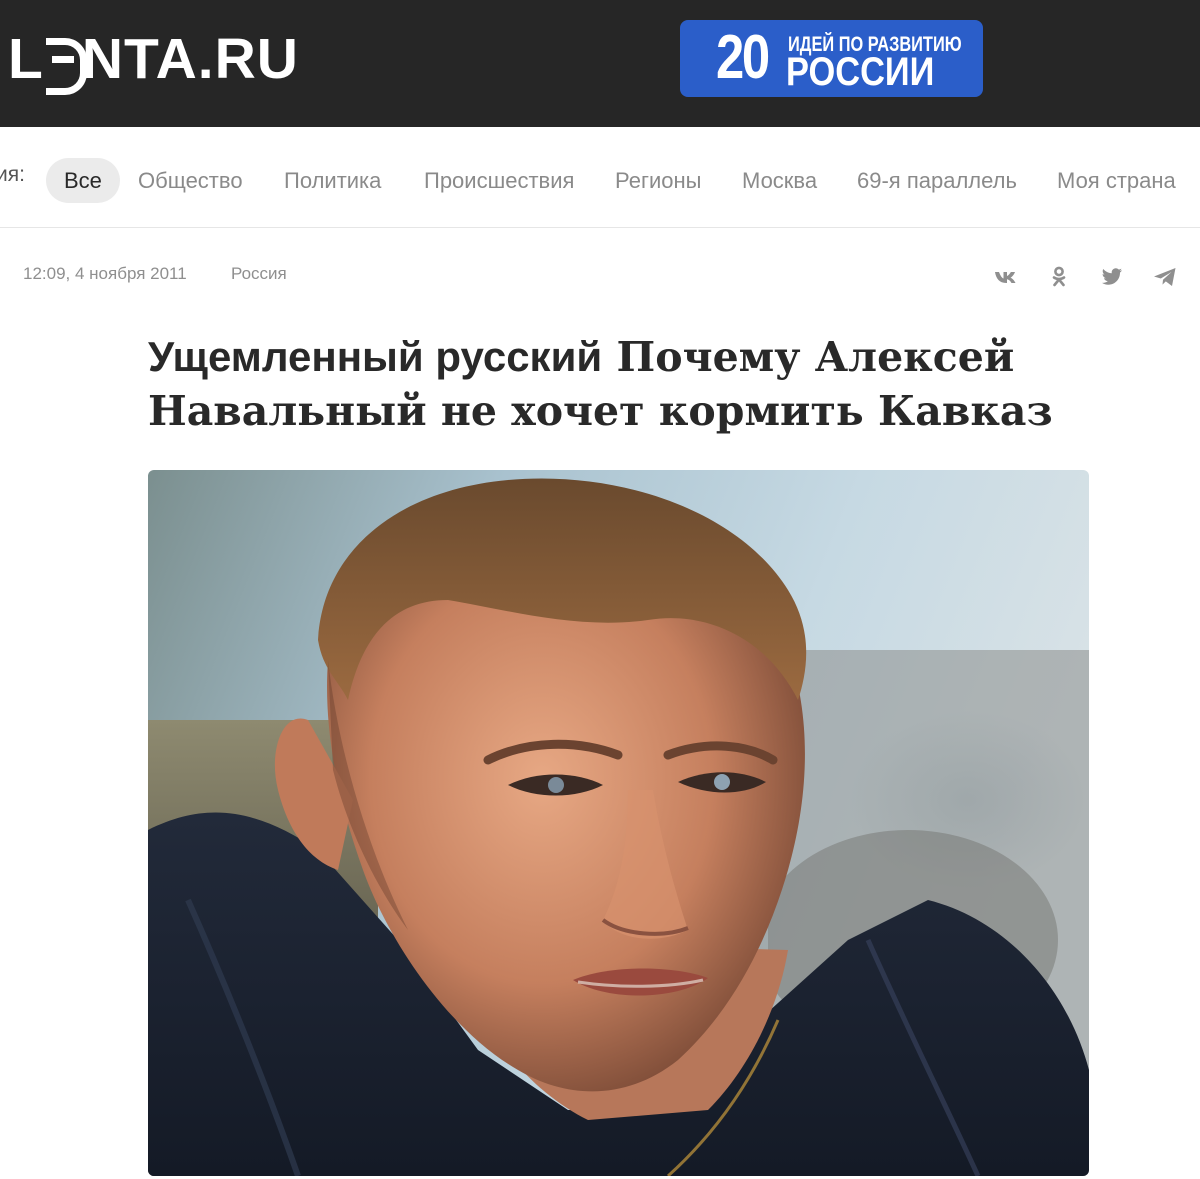  What do you see at coordinates (1059, 277) in the screenshot?
I see `odnoklassniki-icon` at bounding box center [1059, 277].